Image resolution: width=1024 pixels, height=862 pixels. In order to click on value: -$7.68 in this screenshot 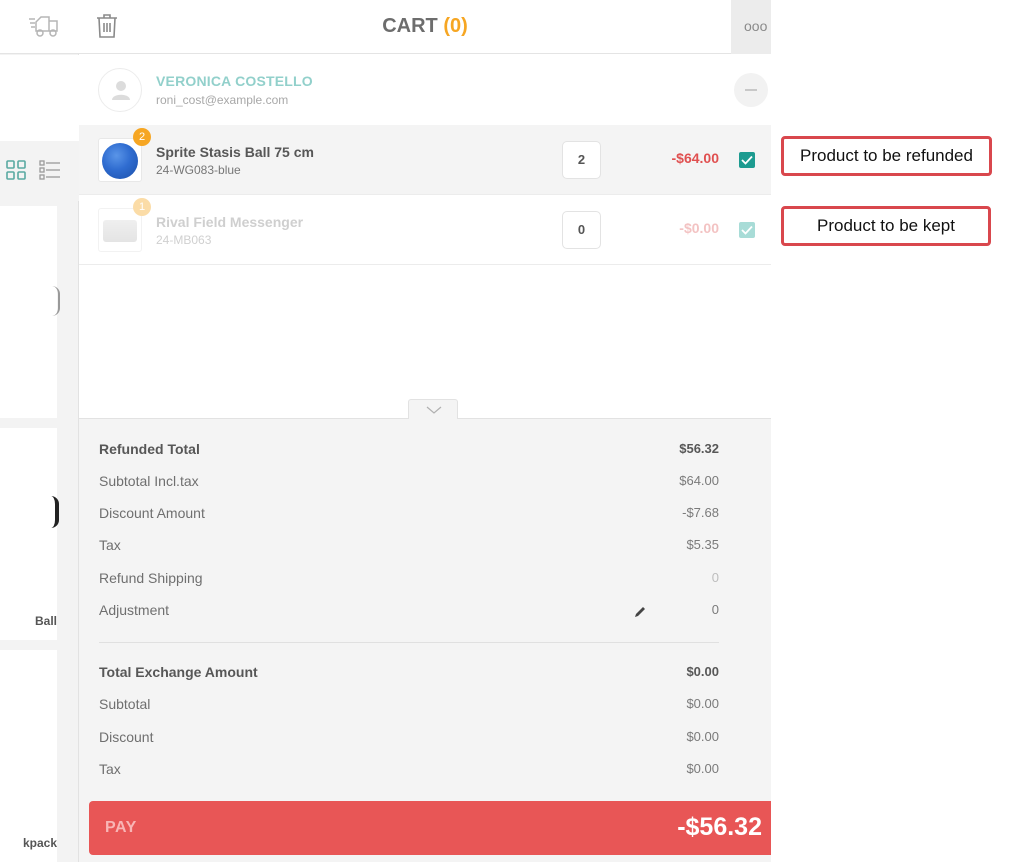, I will do `click(700, 512)`.